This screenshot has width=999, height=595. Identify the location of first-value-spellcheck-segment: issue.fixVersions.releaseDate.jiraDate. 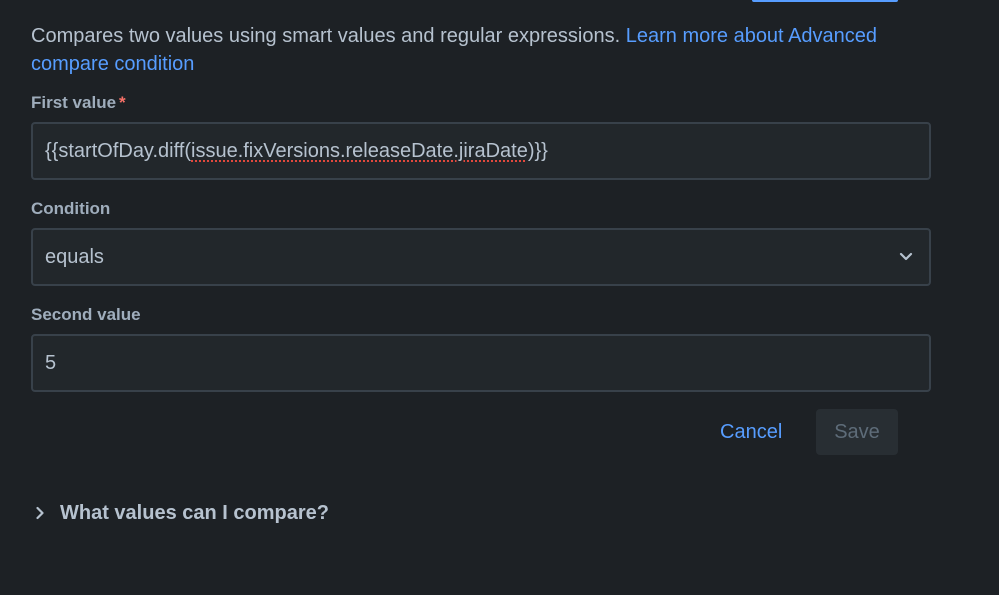
(359, 150).